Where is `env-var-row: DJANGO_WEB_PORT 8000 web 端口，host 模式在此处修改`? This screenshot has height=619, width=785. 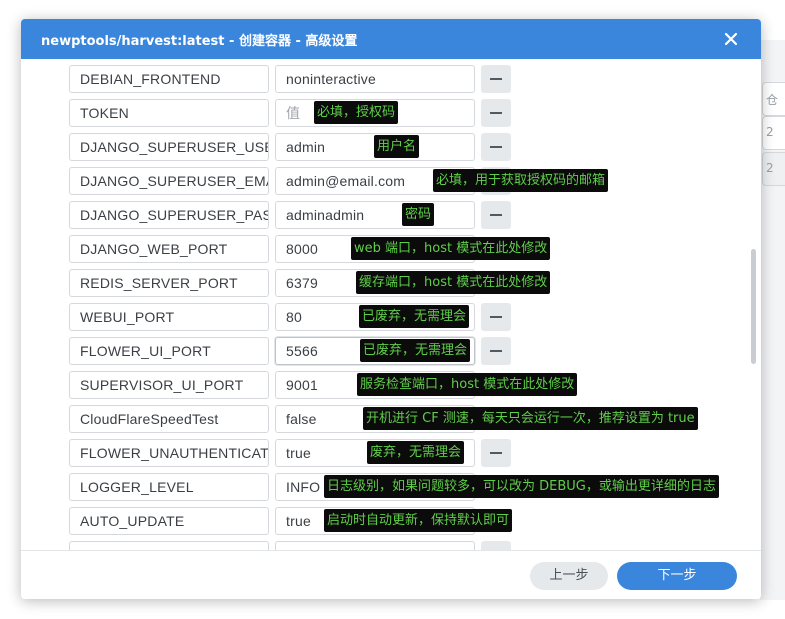
env-var-row: DJANGO_WEB_PORT 8000 web 端口，host 模式在此处修改 is located at coordinates (391, 252).